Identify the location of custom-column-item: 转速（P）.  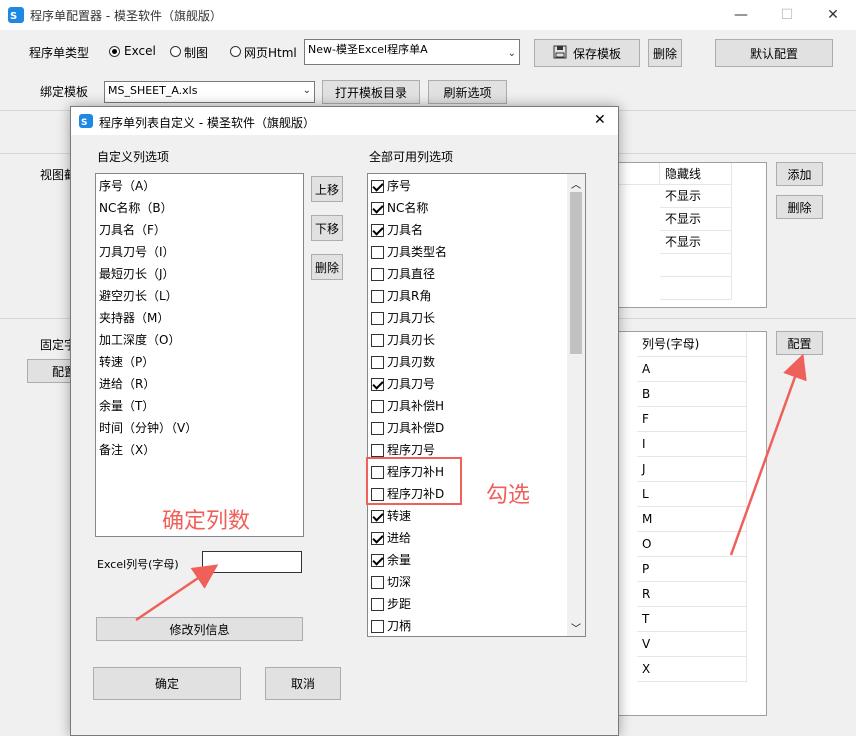
(126, 362).